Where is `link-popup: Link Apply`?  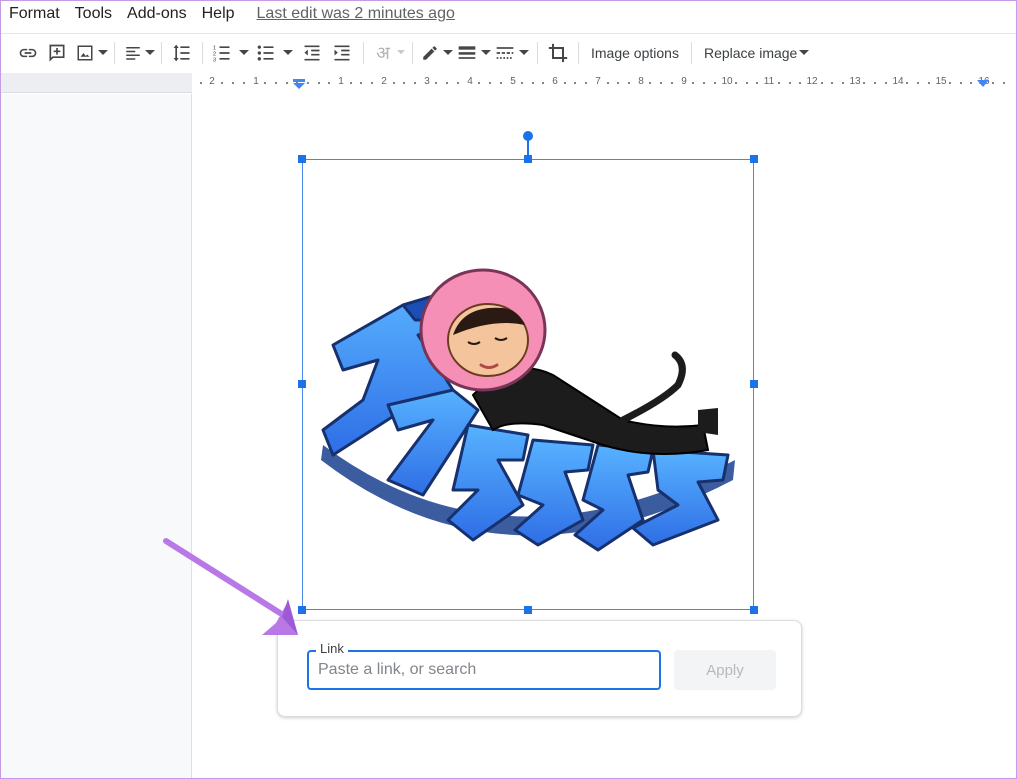 link-popup: Link Apply is located at coordinates (539, 668).